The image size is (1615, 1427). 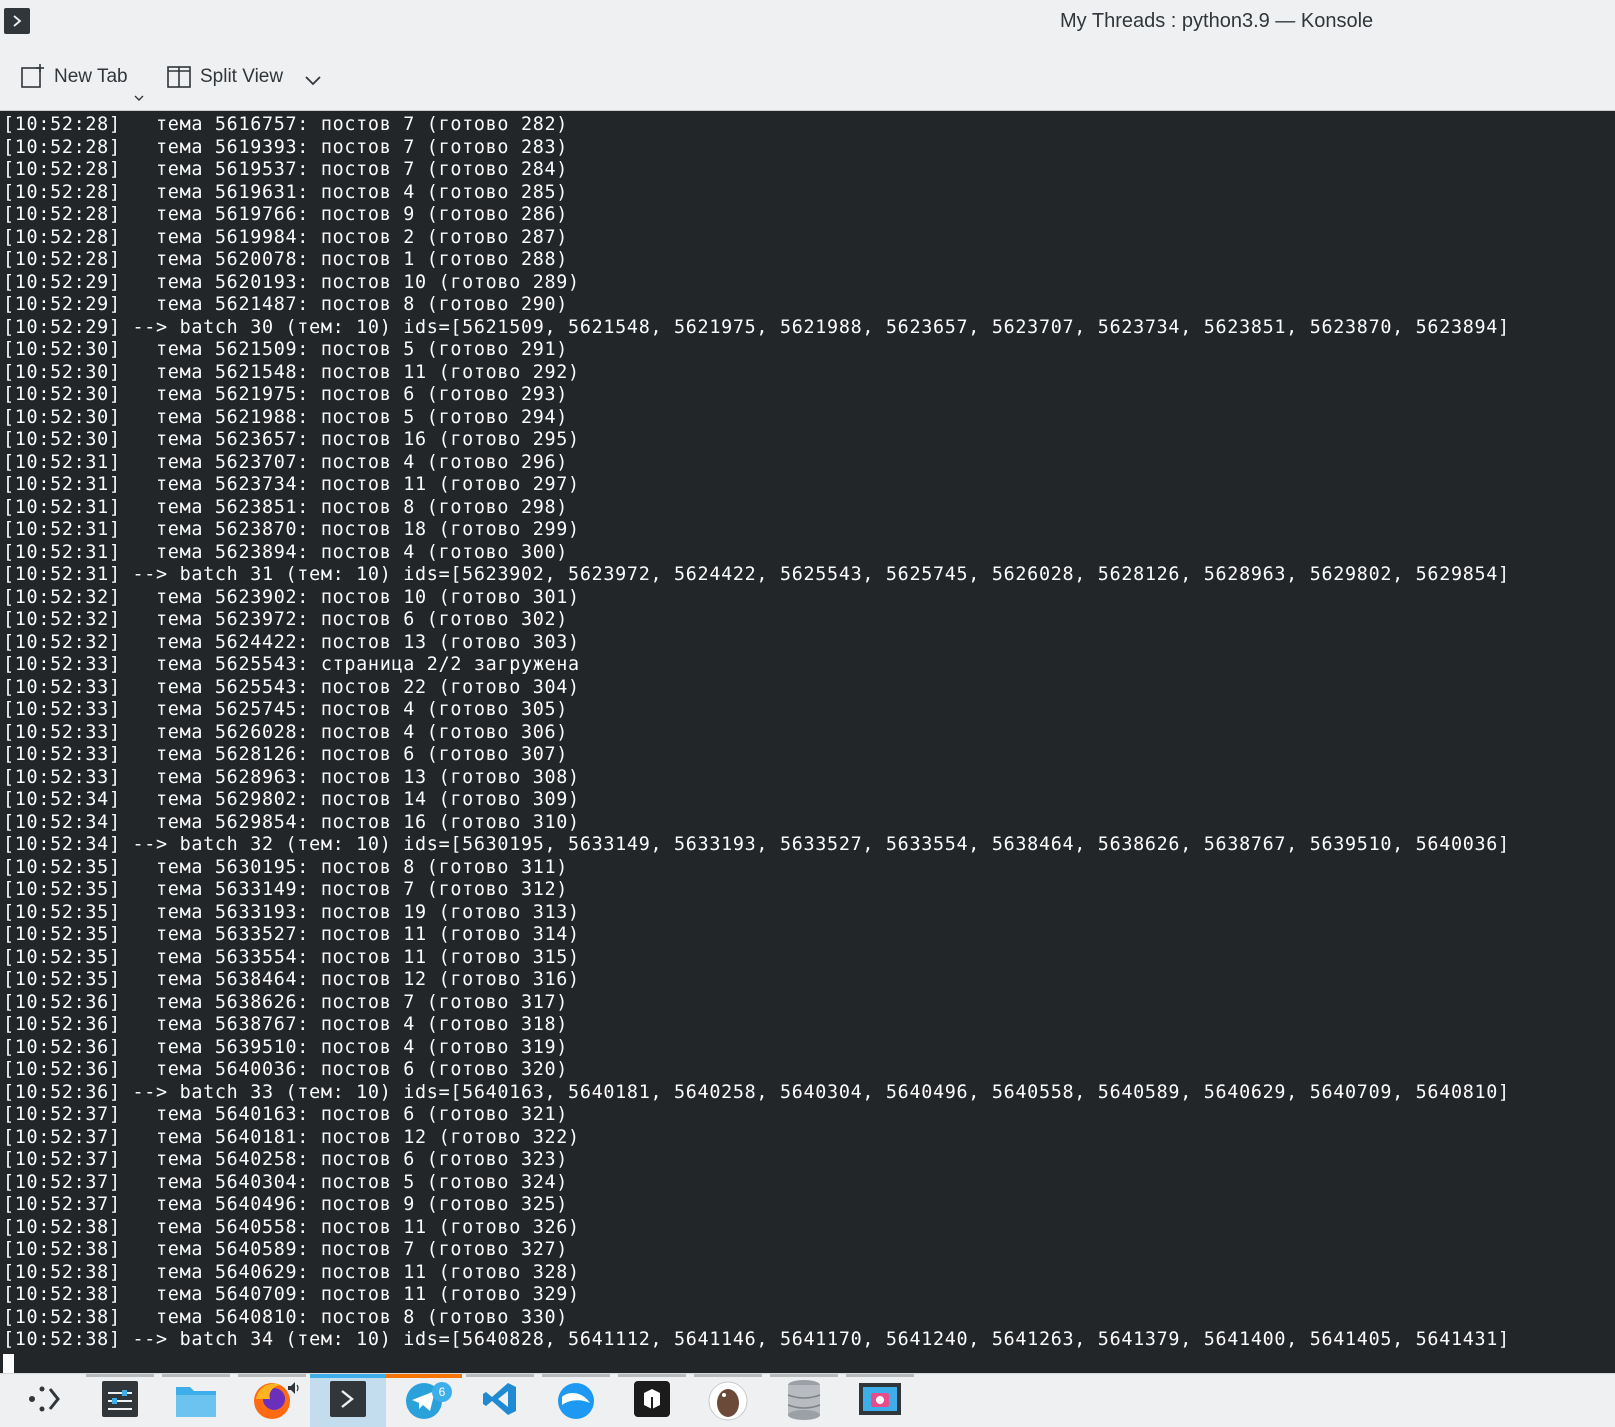 I want to click on task-vscode, so click(x=500, y=1400).